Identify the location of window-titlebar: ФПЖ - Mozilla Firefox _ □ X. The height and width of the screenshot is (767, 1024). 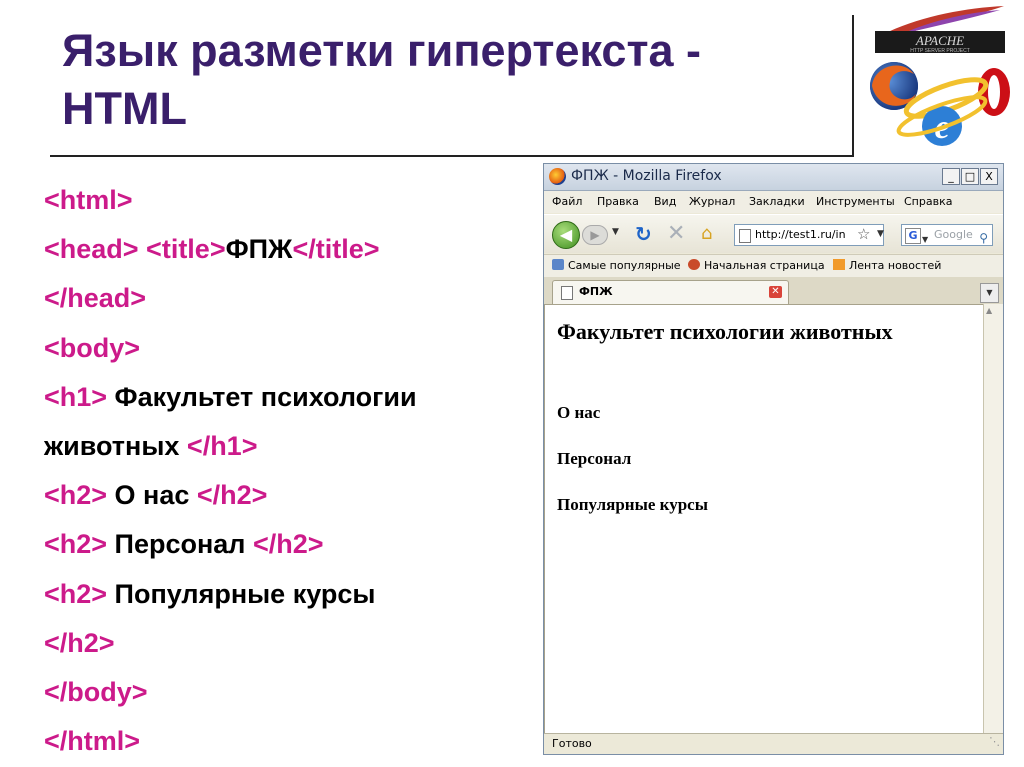
(773, 177).